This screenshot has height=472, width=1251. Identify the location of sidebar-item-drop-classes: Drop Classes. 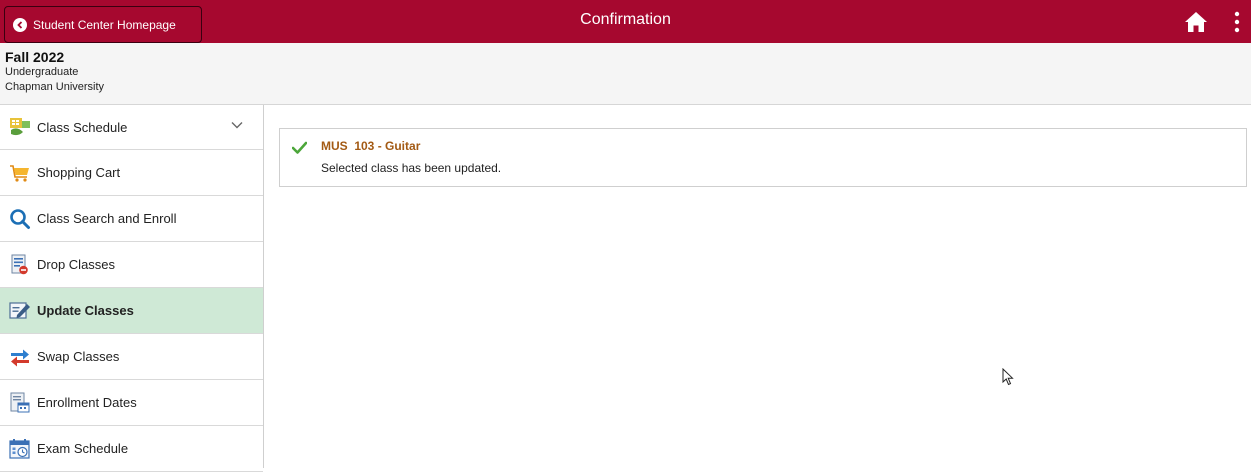
(131, 265).